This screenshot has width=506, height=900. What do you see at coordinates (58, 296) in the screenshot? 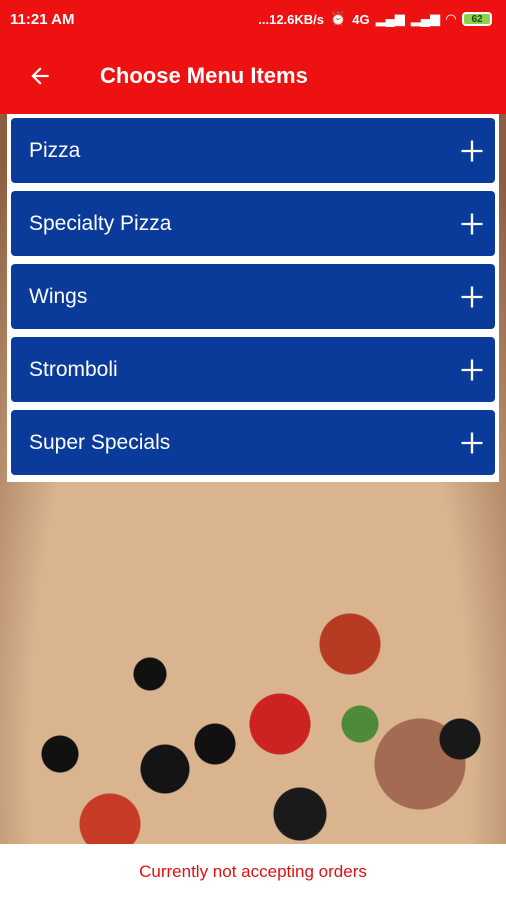
I see `menu-item-label: Wings` at bounding box center [58, 296].